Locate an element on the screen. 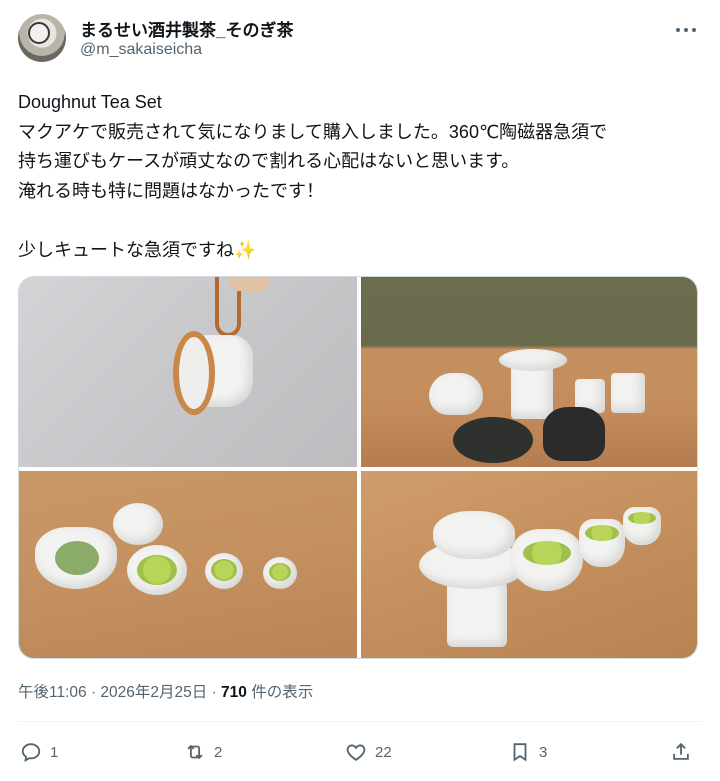  share-icon is located at coordinates (681, 751).